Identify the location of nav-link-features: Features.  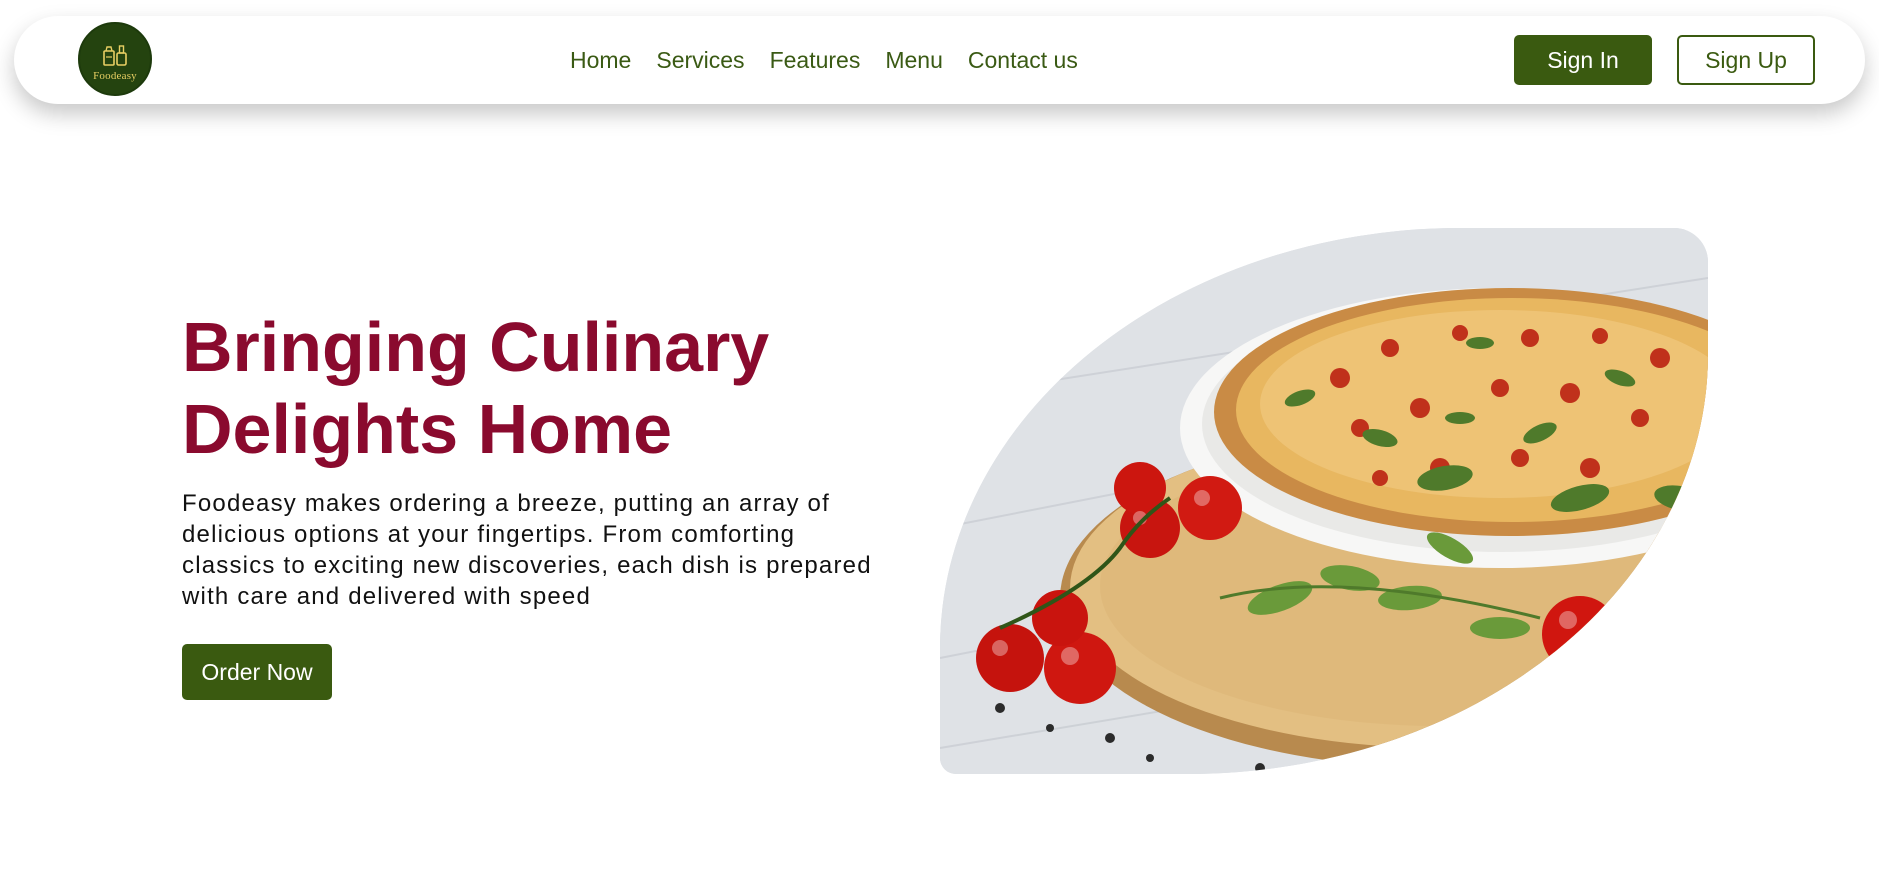
(815, 60).